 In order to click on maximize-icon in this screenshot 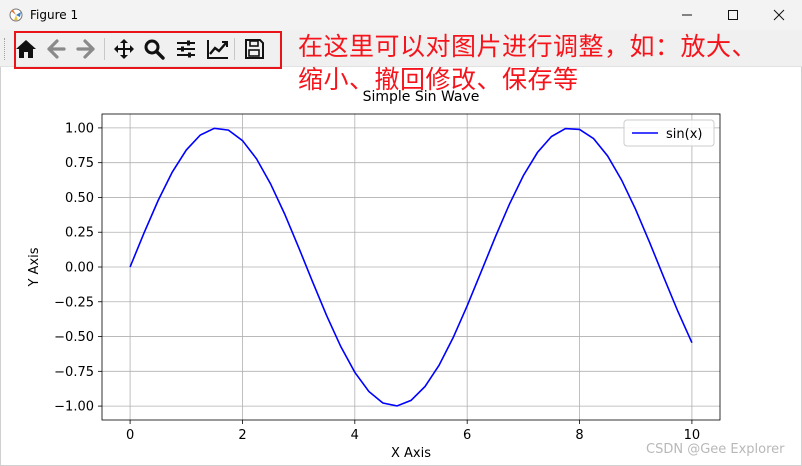, I will do `click(733, 15)`.